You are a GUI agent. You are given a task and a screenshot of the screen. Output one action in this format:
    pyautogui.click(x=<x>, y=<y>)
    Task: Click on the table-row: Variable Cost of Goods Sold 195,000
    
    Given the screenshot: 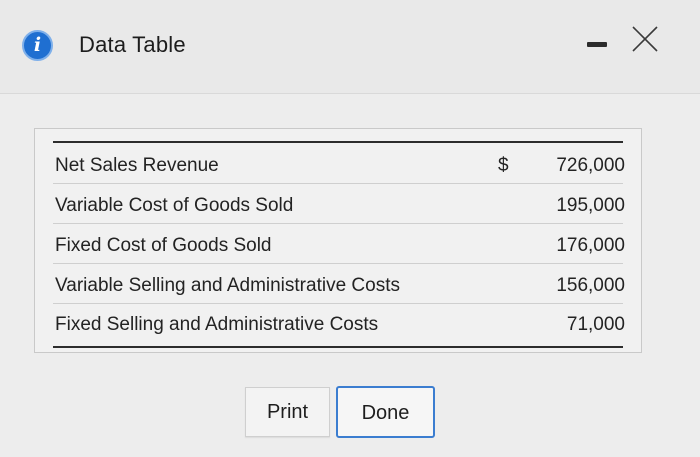 What is the action you would take?
    pyautogui.click(x=339, y=206)
    